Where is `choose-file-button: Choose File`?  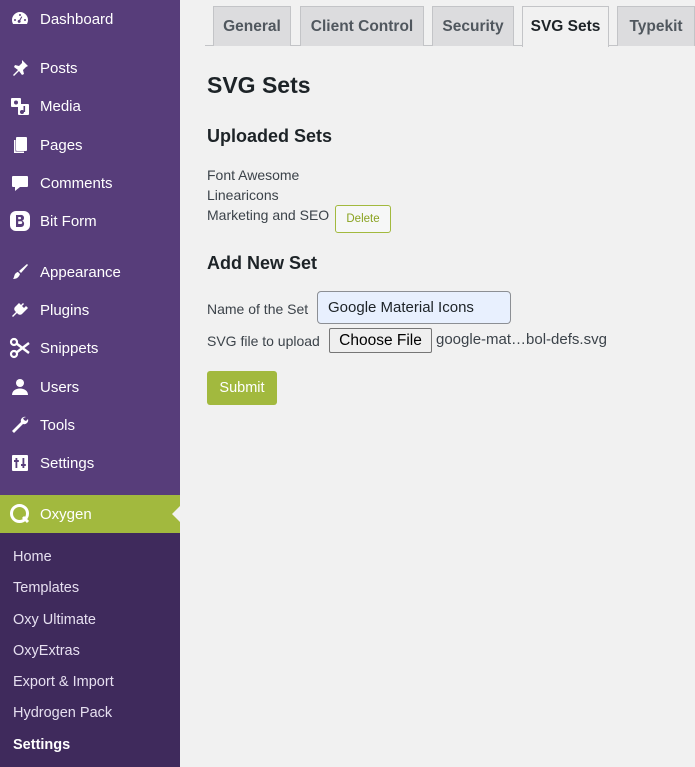 choose-file-button: Choose File is located at coordinates (380, 340).